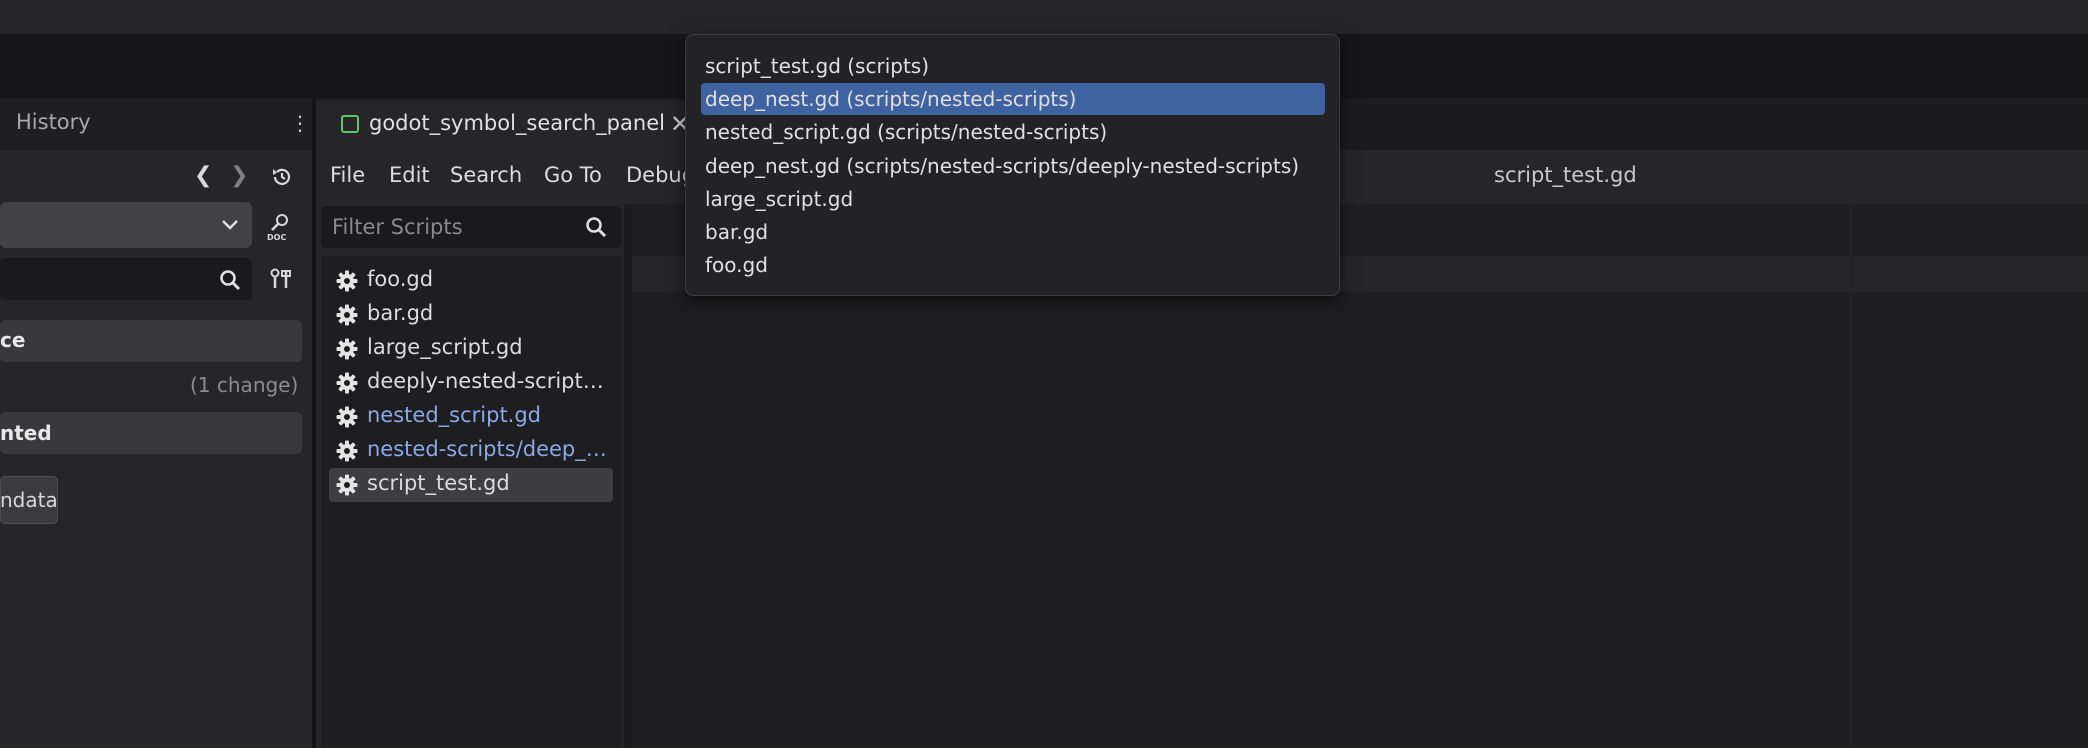  What do you see at coordinates (282, 177) in the screenshot?
I see `history-icon` at bounding box center [282, 177].